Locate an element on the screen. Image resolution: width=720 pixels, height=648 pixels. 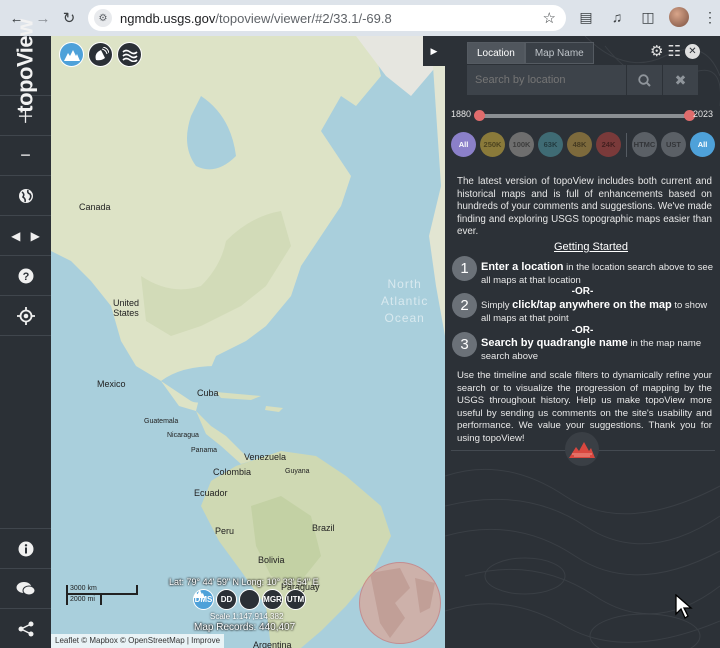
help-button: ? is located at coordinates (25, 276).